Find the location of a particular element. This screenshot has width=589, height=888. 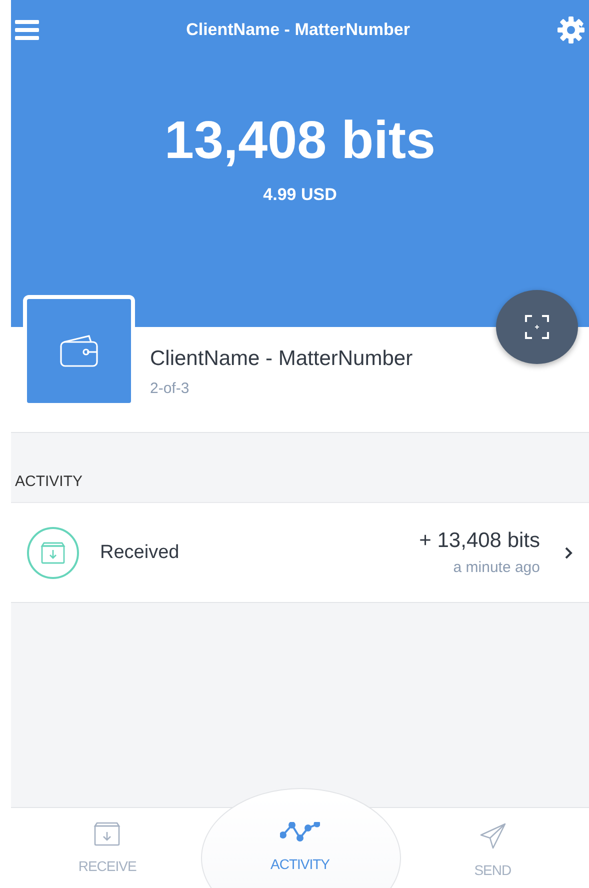

menu-icon is located at coordinates (27, 30).